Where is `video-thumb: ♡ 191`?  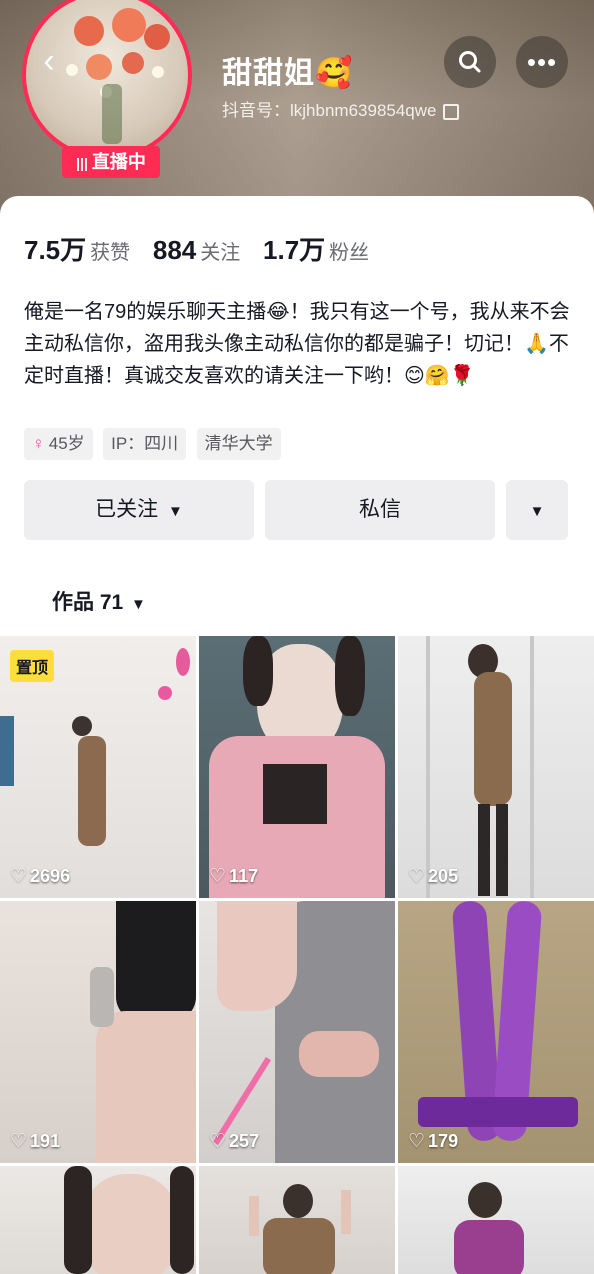
video-thumb: ♡ 191 is located at coordinates (98, 1032).